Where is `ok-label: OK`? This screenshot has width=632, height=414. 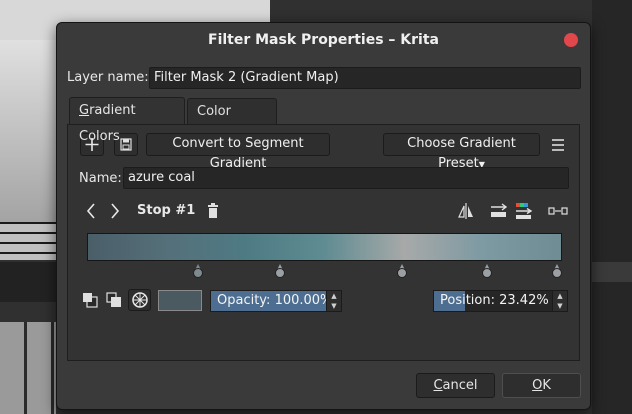 ok-label: OK is located at coordinates (541, 385).